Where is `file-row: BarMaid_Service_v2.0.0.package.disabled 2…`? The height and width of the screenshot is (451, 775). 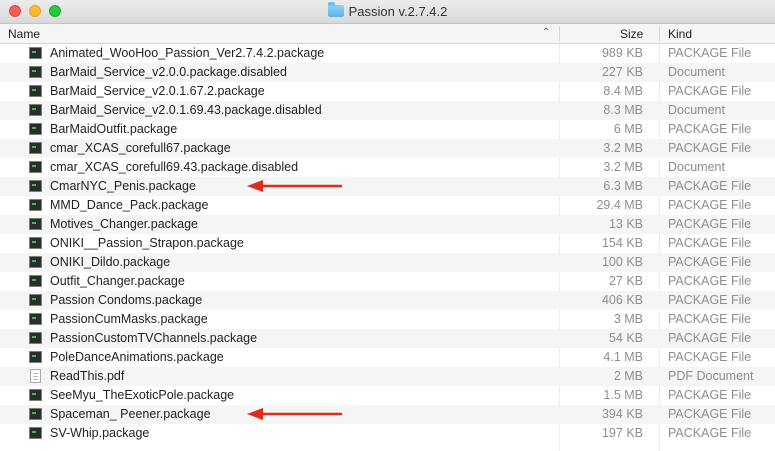 file-row: BarMaid_Service_v2.0.0.package.disabled 2… is located at coordinates (387, 72).